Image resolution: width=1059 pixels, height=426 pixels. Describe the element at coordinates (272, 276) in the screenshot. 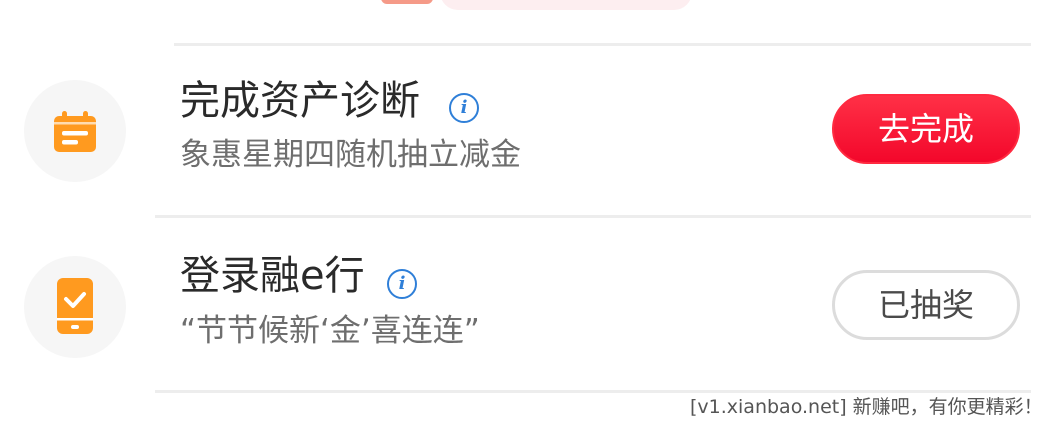

I see `task-title: 登录融e行` at that location.